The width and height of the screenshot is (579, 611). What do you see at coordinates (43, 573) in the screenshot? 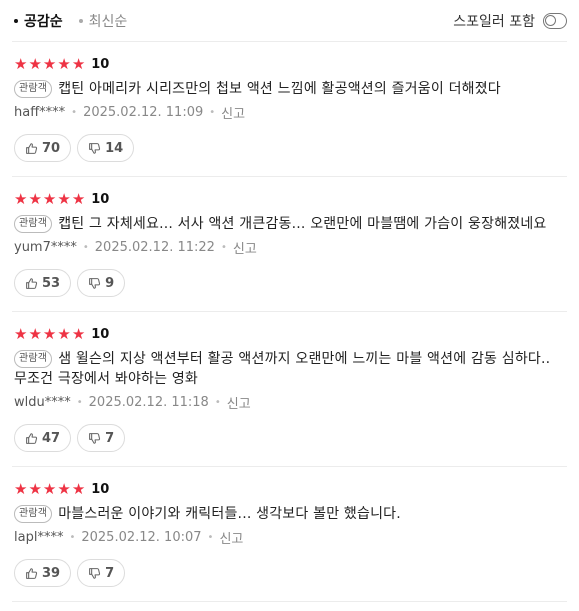
I see `like-button: 39` at bounding box center [43, 573].